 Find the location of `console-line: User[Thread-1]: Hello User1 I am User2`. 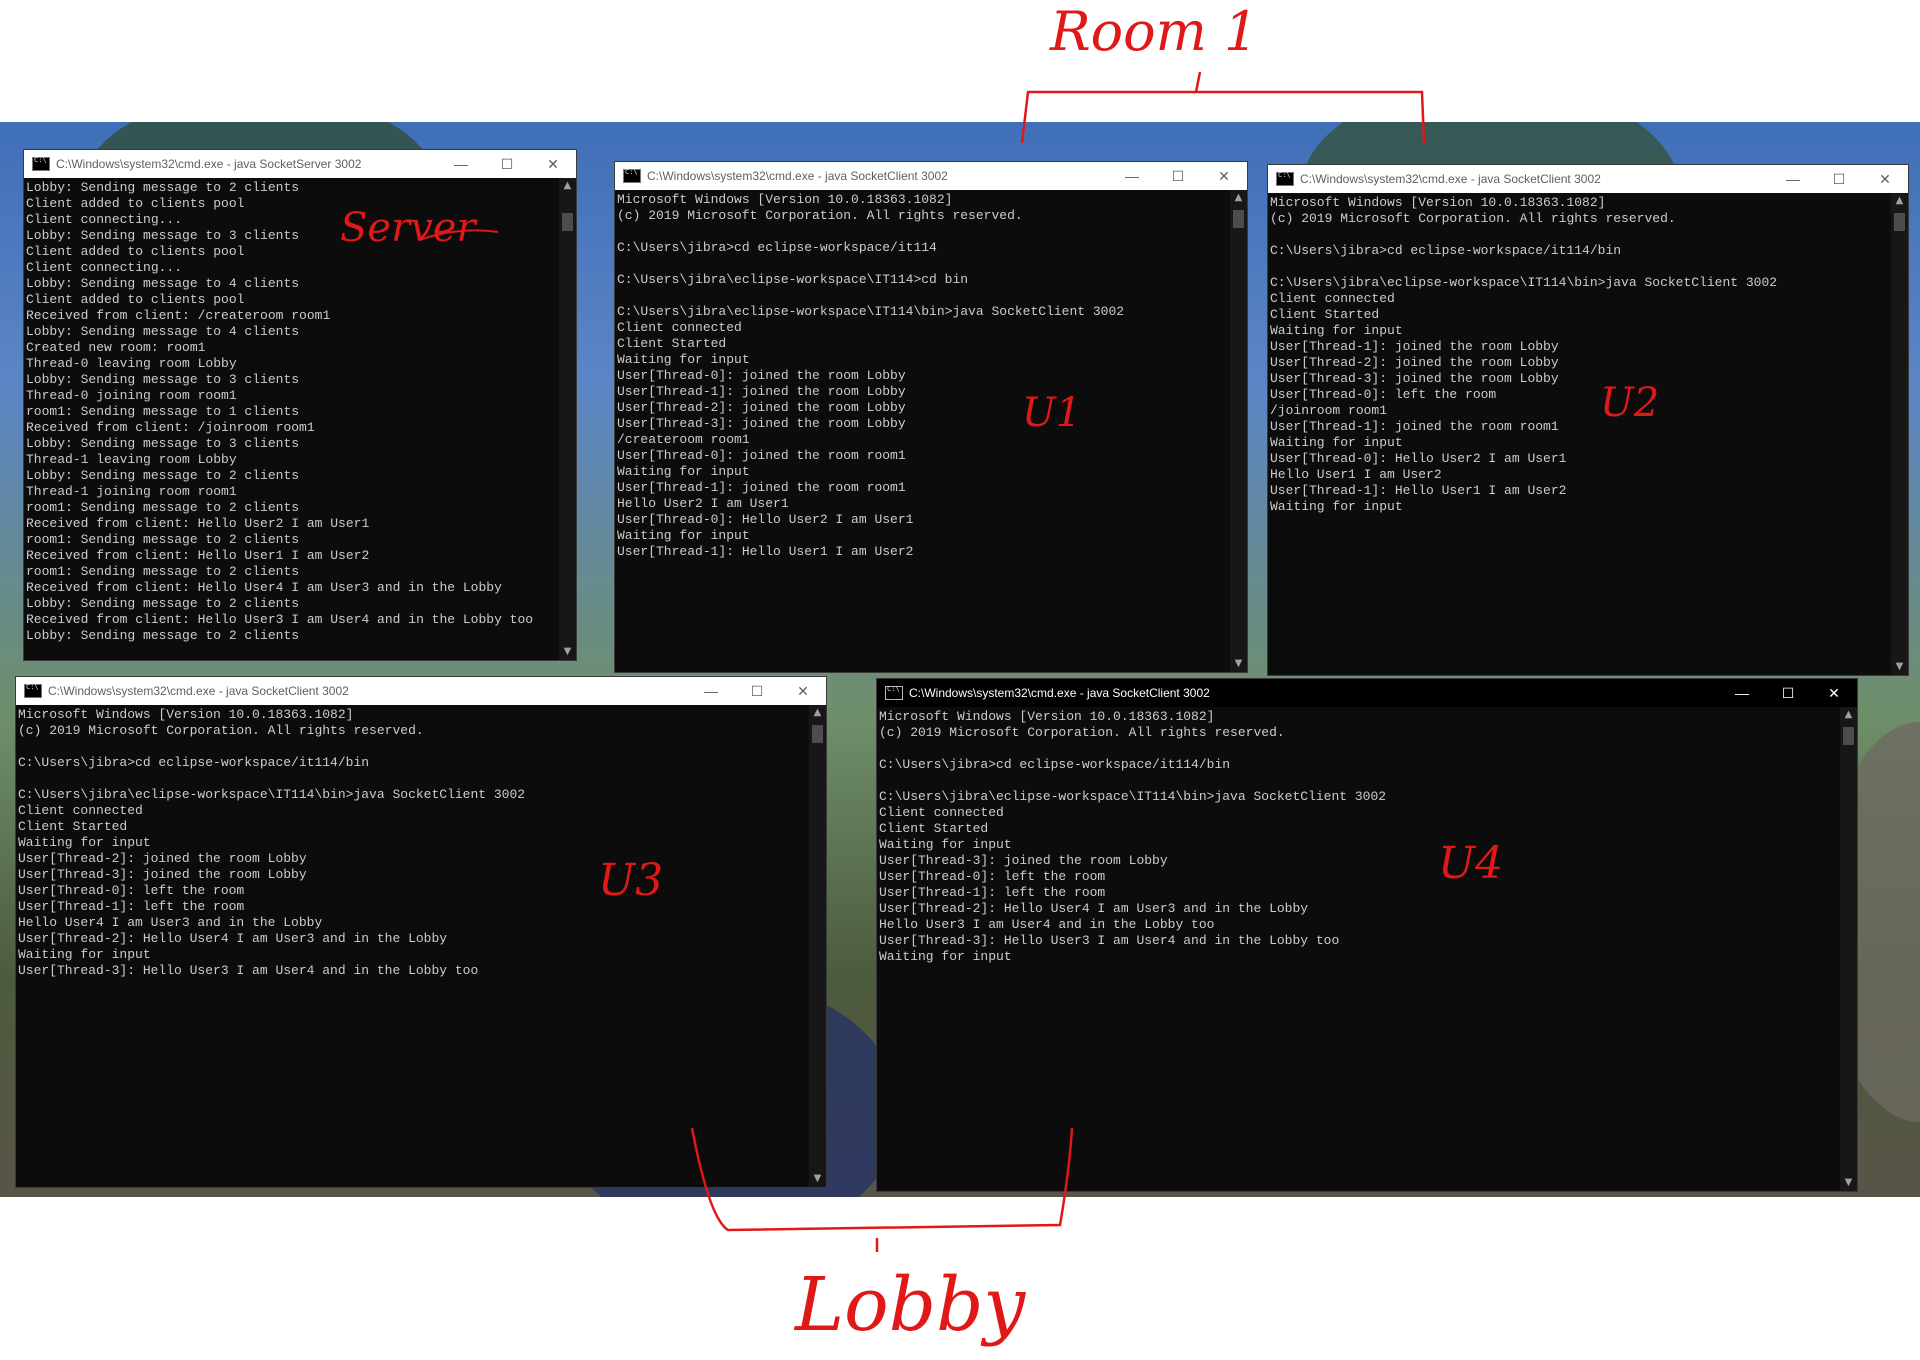

console-line: User[Thread-1]: Hello User1 I am User2 is located at coordinates (765, 551).